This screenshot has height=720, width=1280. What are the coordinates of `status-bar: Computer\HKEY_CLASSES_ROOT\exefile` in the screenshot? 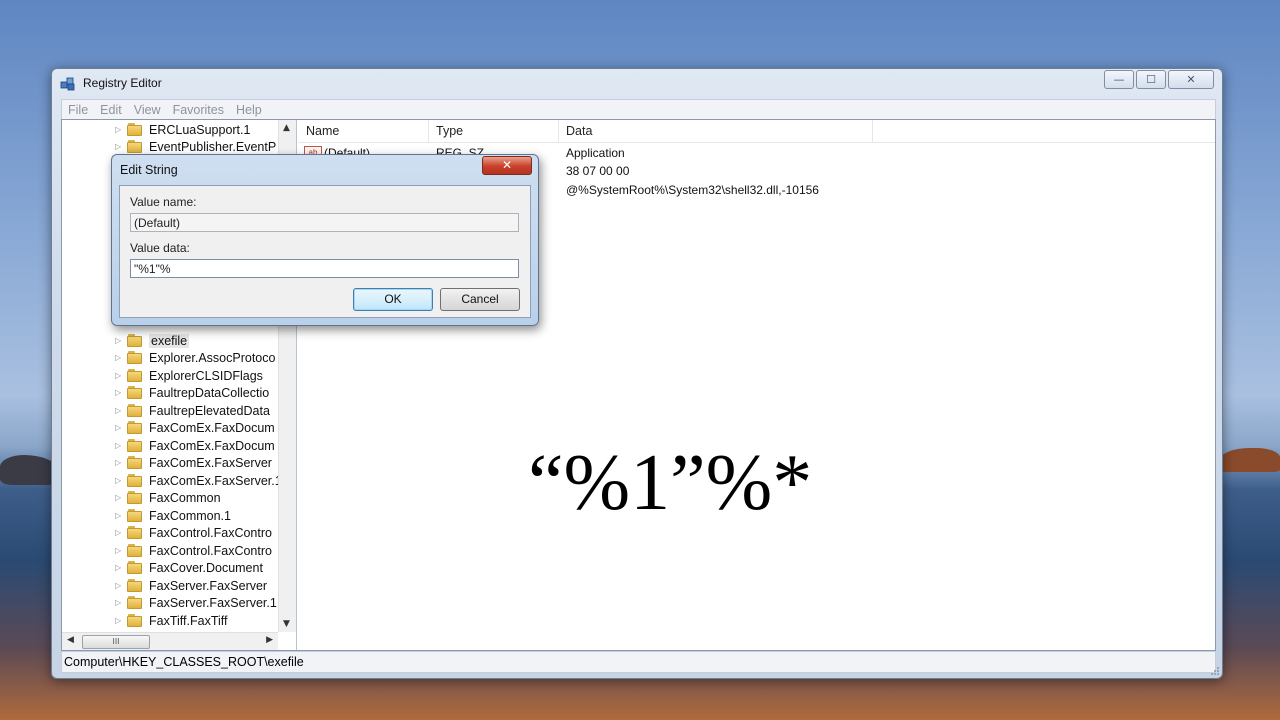 It's located at (638, 662).